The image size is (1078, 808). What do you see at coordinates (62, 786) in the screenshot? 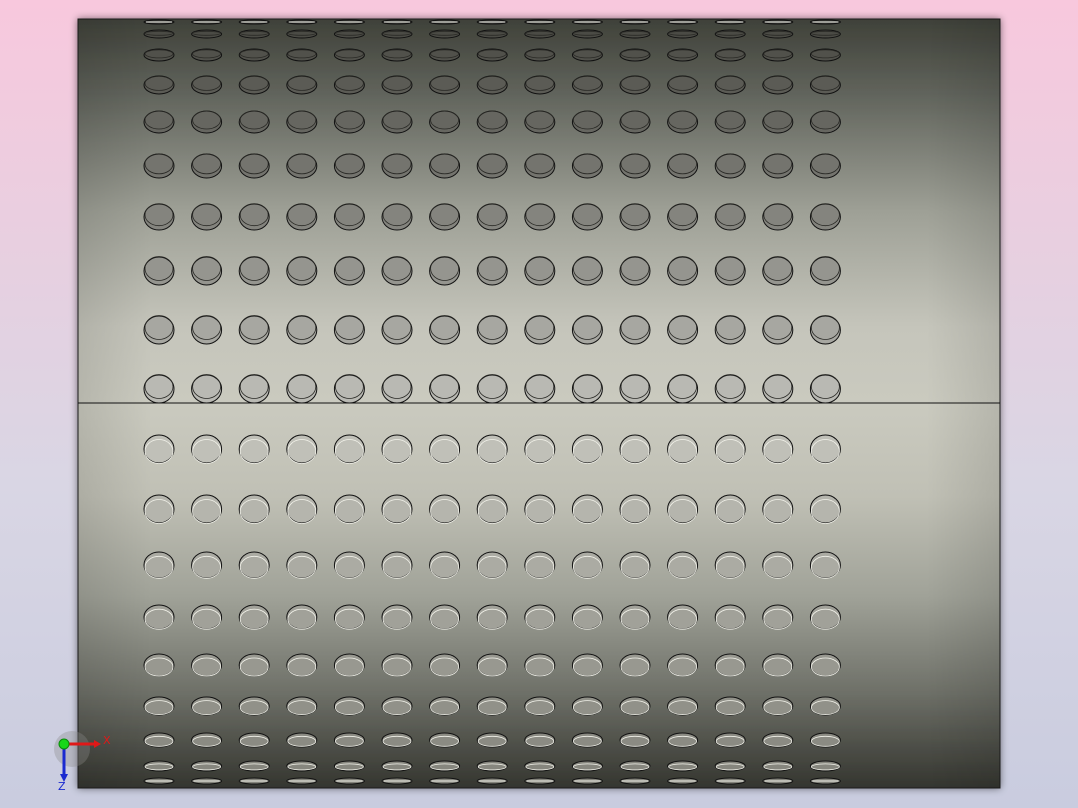
I see `z-axis-label: Z` at bounding box center [62, 786].